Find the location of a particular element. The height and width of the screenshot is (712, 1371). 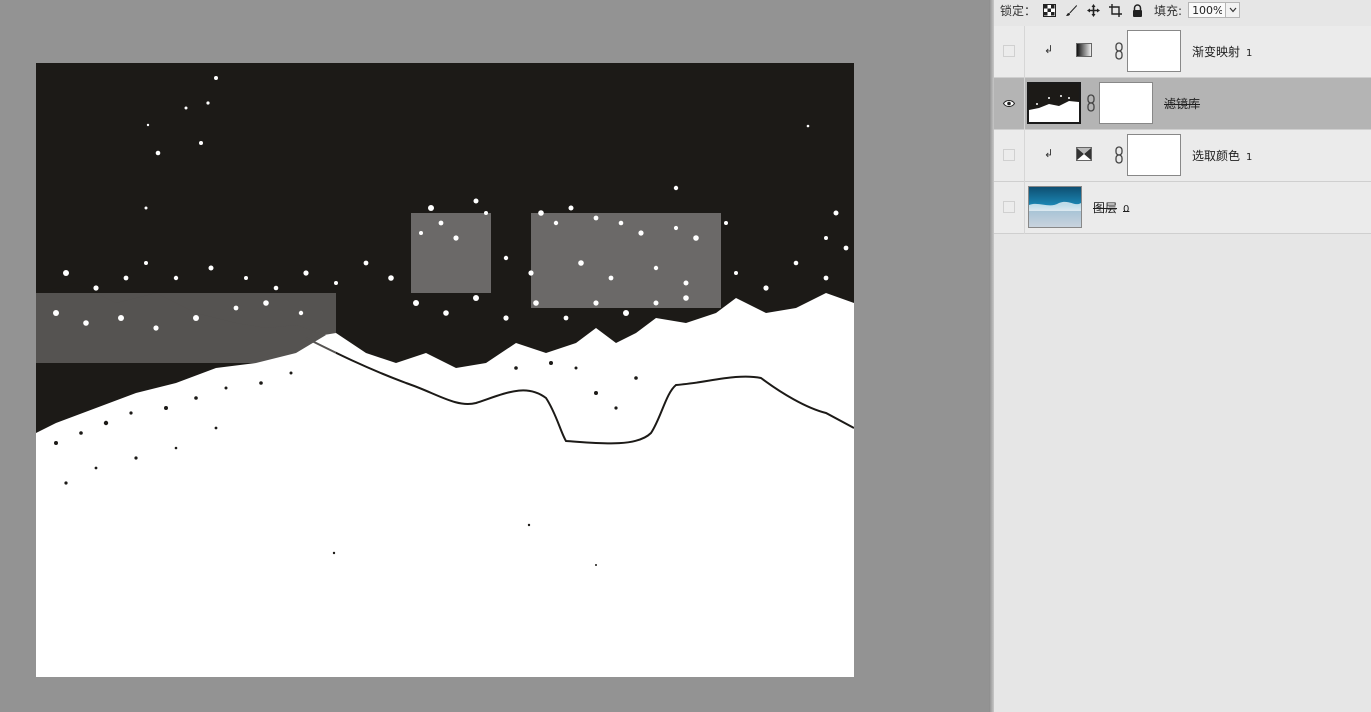

layer-row-filter-gallery: 滤镜库 is located at coordinates (1182, 104).